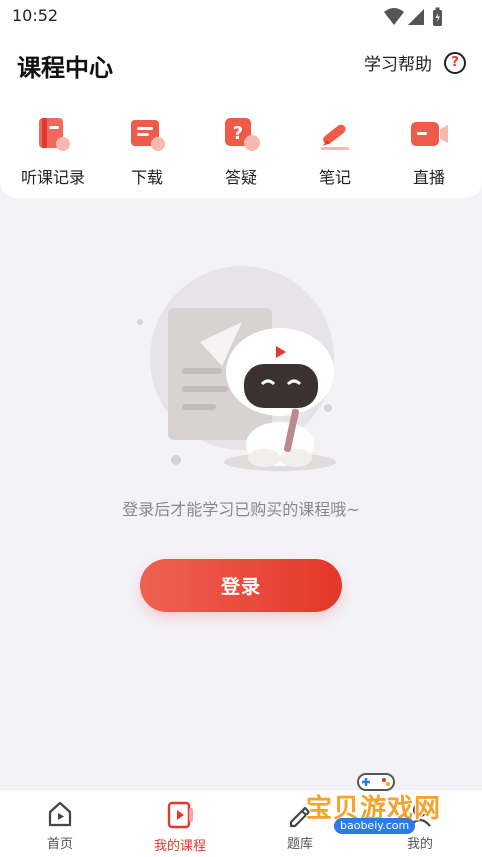 Image resolution: width=482 pixels, height=857 pixels. What do you see at coordinates (428, 177) in the screenshot?
I see `shortcut-label: 直播` at bounding box center [428, 177].